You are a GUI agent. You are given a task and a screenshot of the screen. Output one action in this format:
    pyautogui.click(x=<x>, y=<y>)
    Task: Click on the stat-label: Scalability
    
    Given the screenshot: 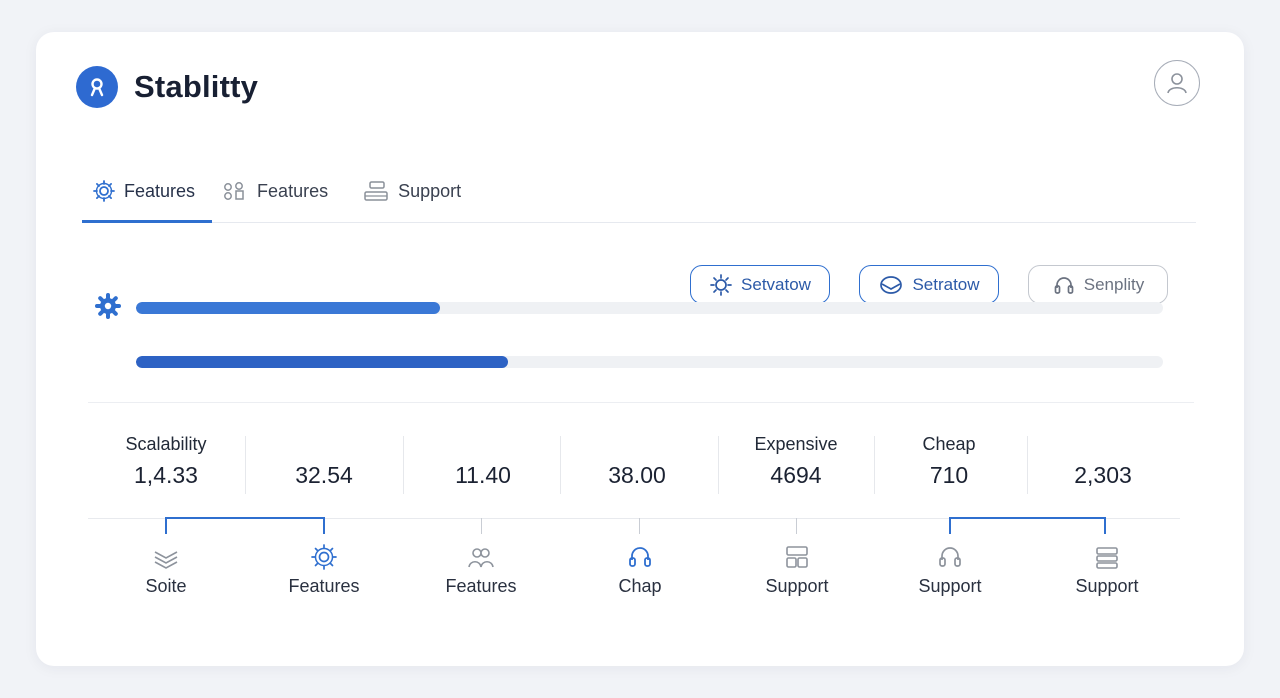 What is the action you would take?
    pyautogui.click(x=166, y=444)
    